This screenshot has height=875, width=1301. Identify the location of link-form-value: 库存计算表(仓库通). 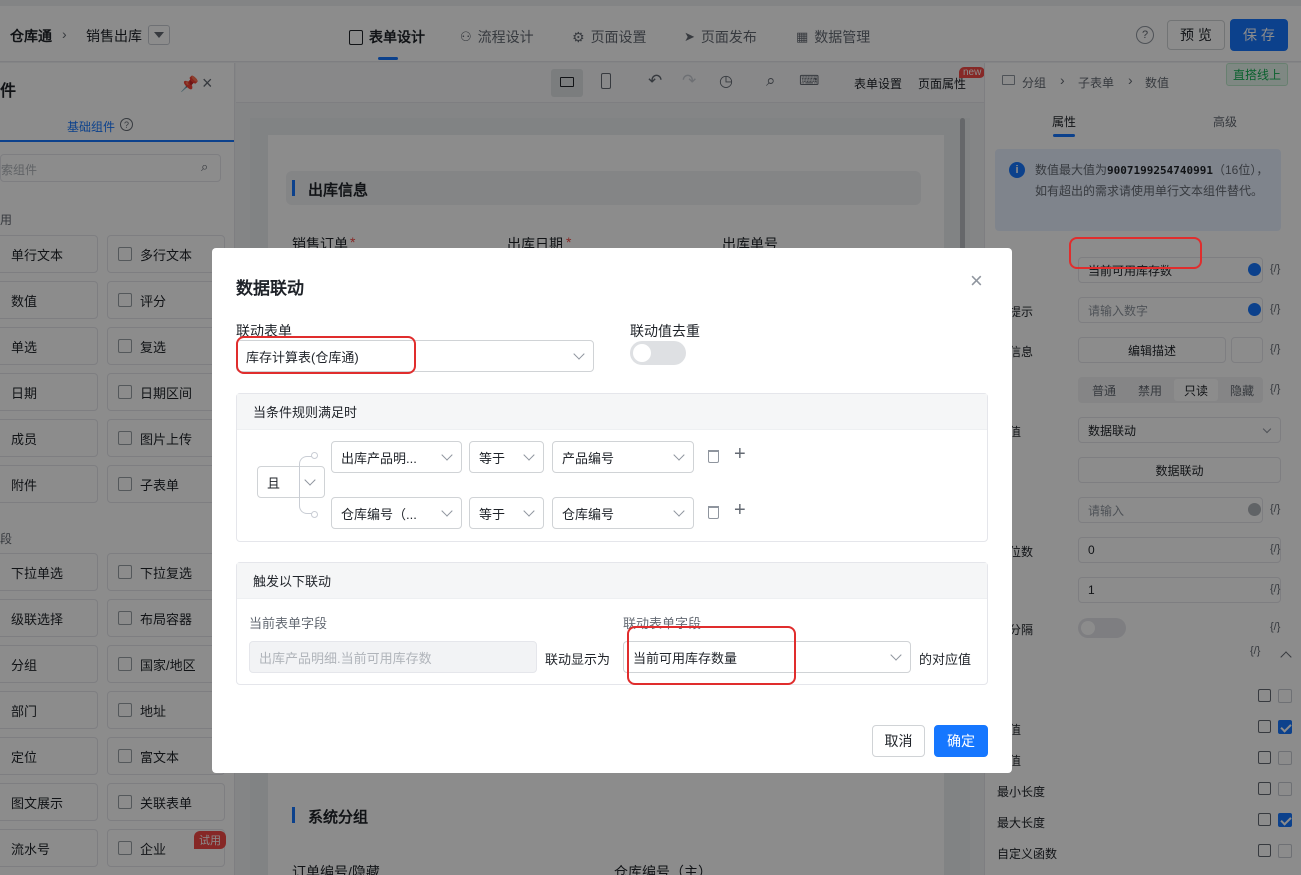
(302, 357).